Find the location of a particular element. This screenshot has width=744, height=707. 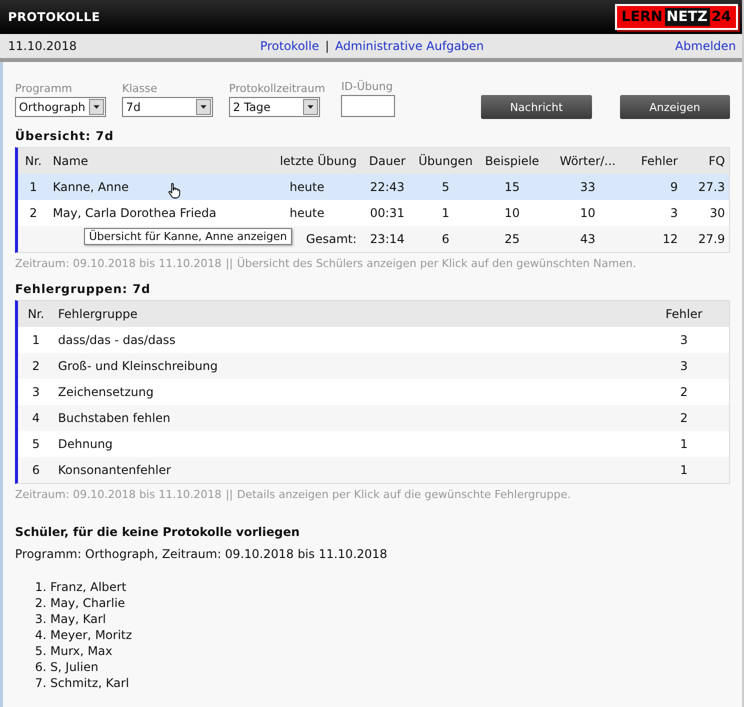

table-cell: 43 is located at coordinates (587, 239).